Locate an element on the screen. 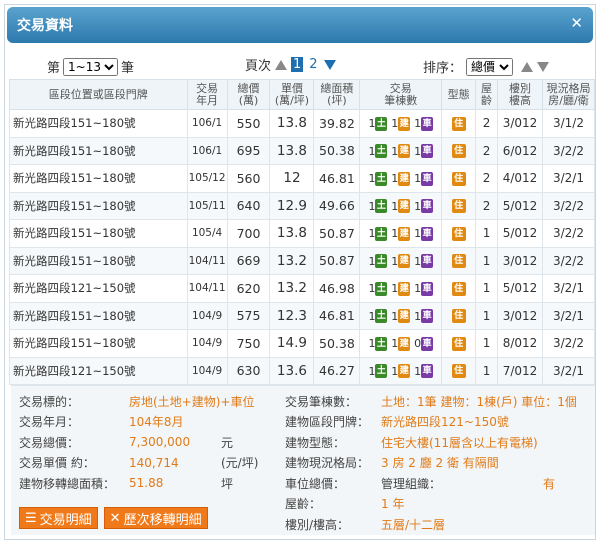 The height and width of the screenshot is (544, 600). col-header: 型態 is located at coordinates (459, 94).